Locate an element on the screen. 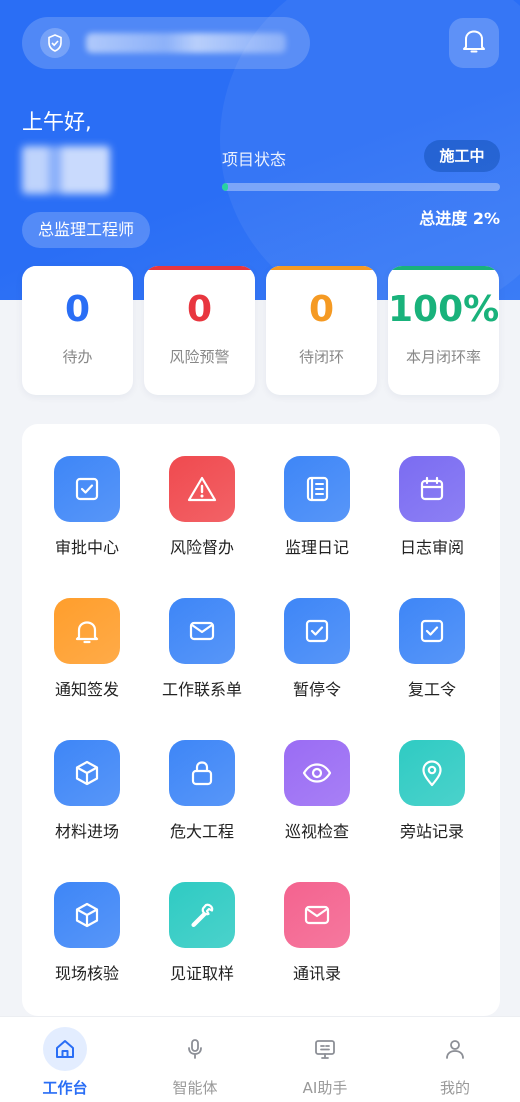  feature-label: 复工令 is located at coordinates (431, 689).